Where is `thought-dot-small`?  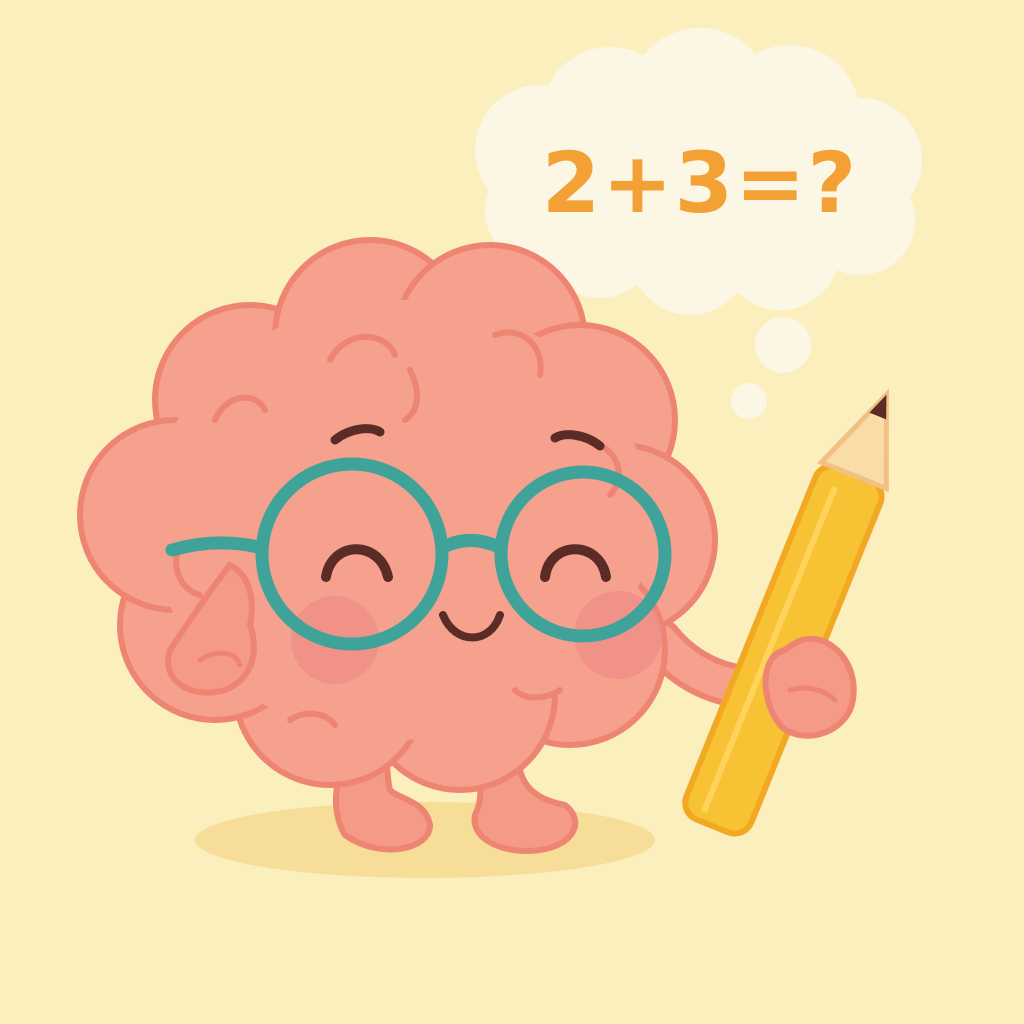
thought-dot-small is located at coordinates (749, 401).